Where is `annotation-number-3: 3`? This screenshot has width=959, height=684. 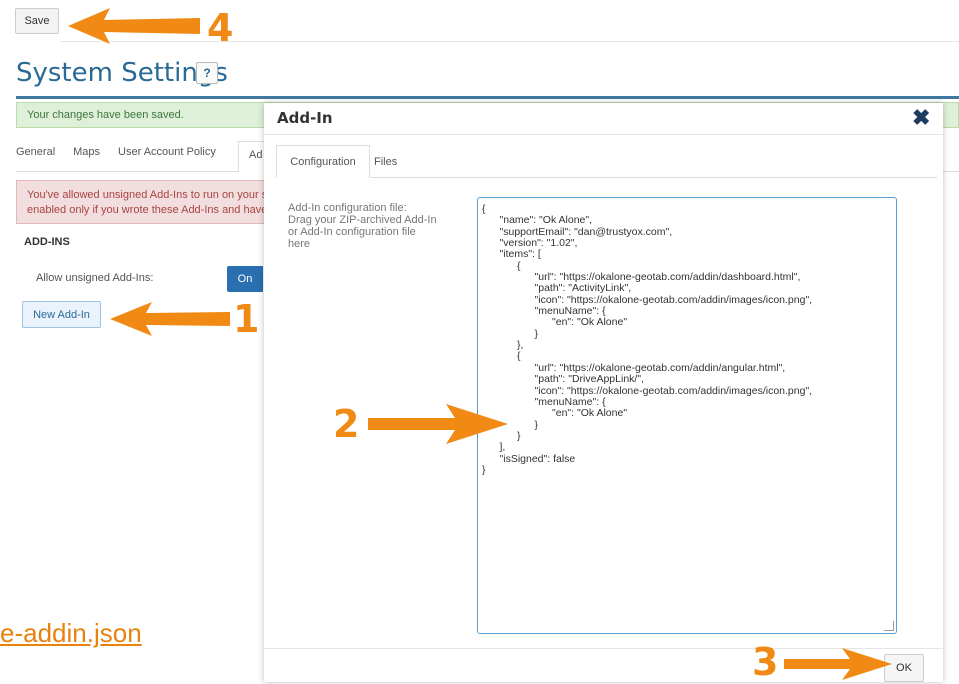
annotation-number-3: 3 is located at coordinates (765, 662).